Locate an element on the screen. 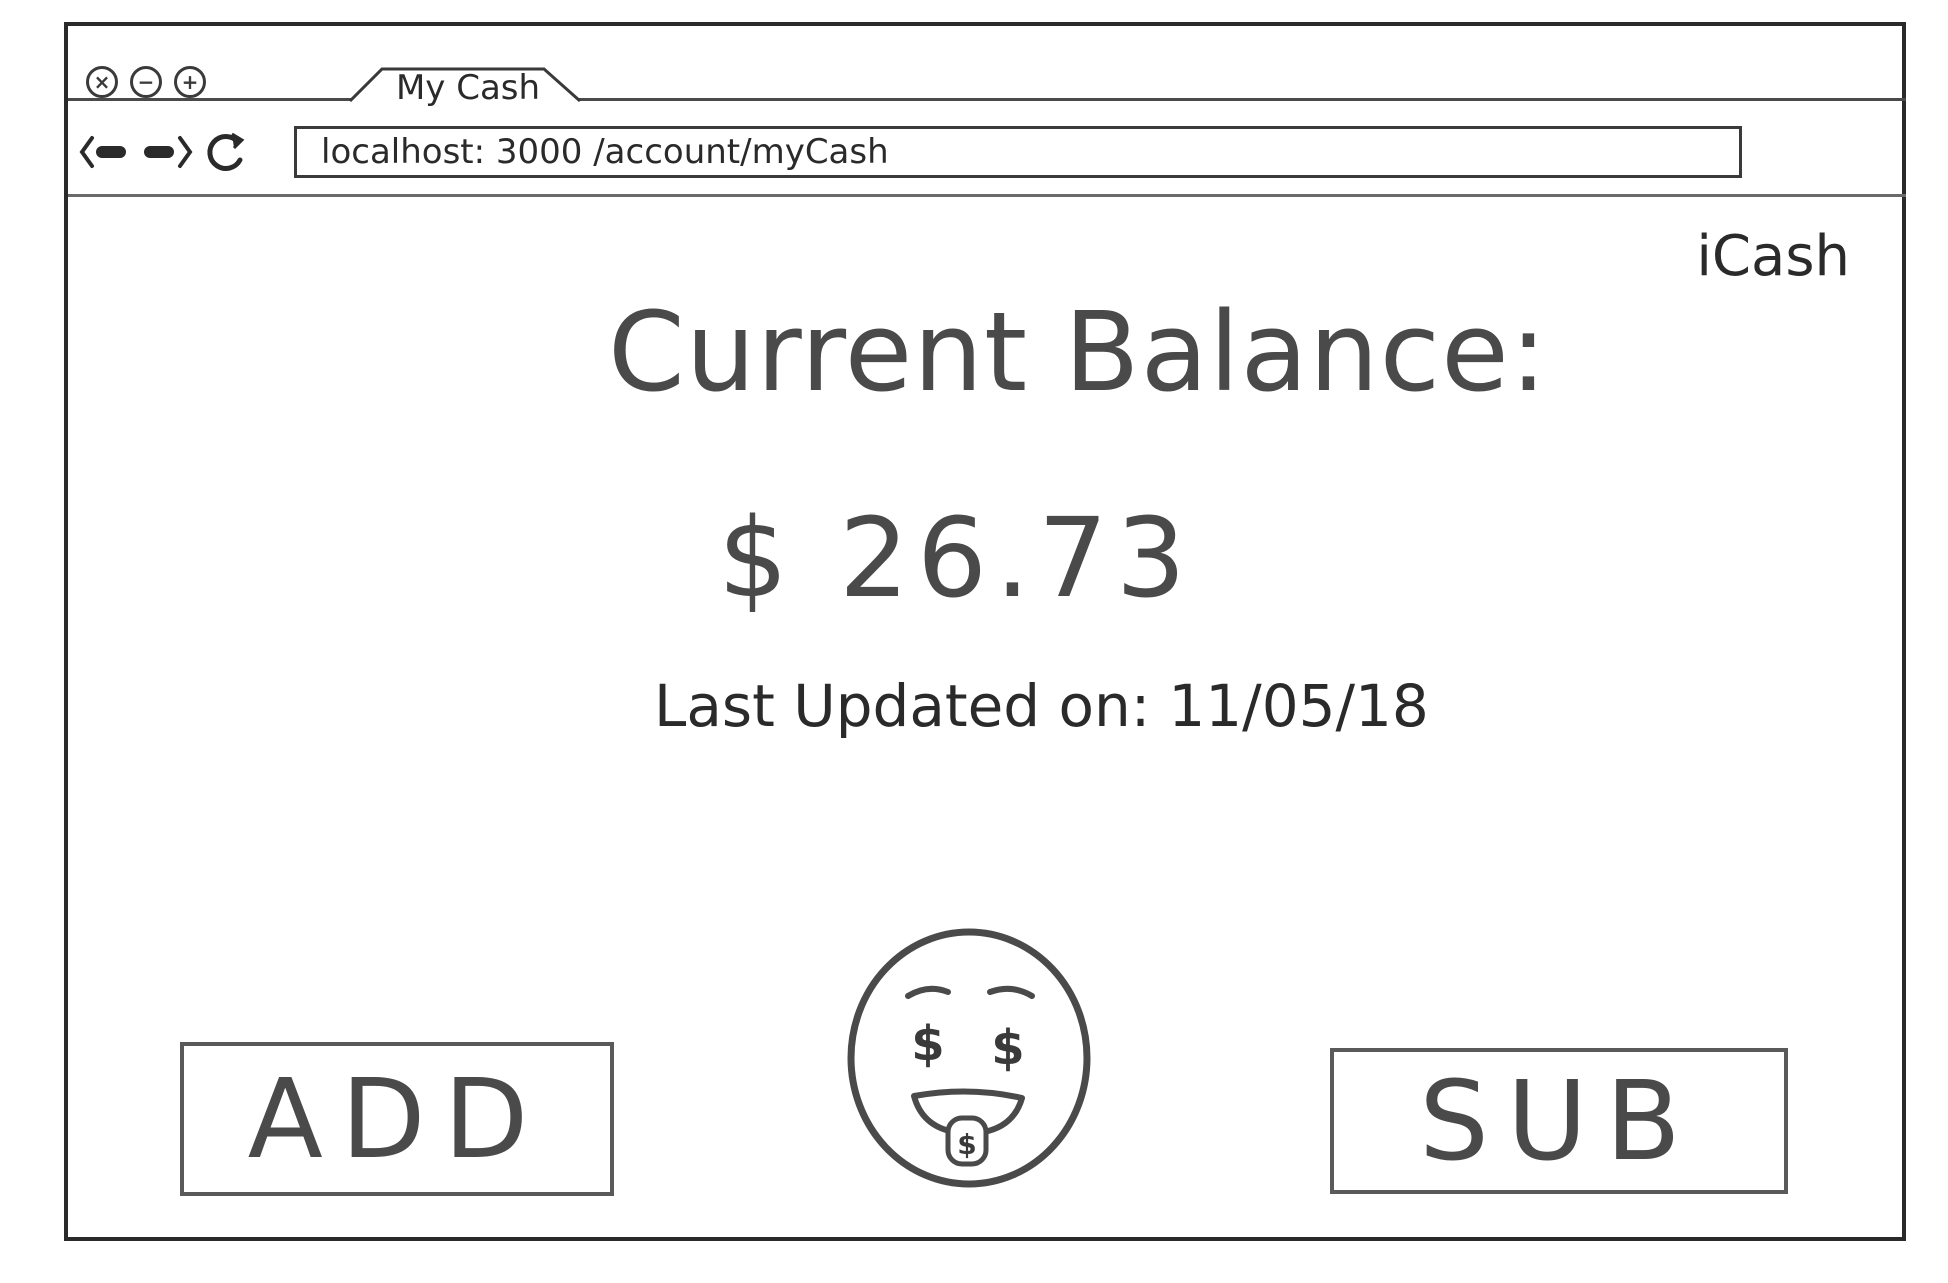 The image size is (1948, 1283). back-arrow-icon is located at coordinates (105, 152).